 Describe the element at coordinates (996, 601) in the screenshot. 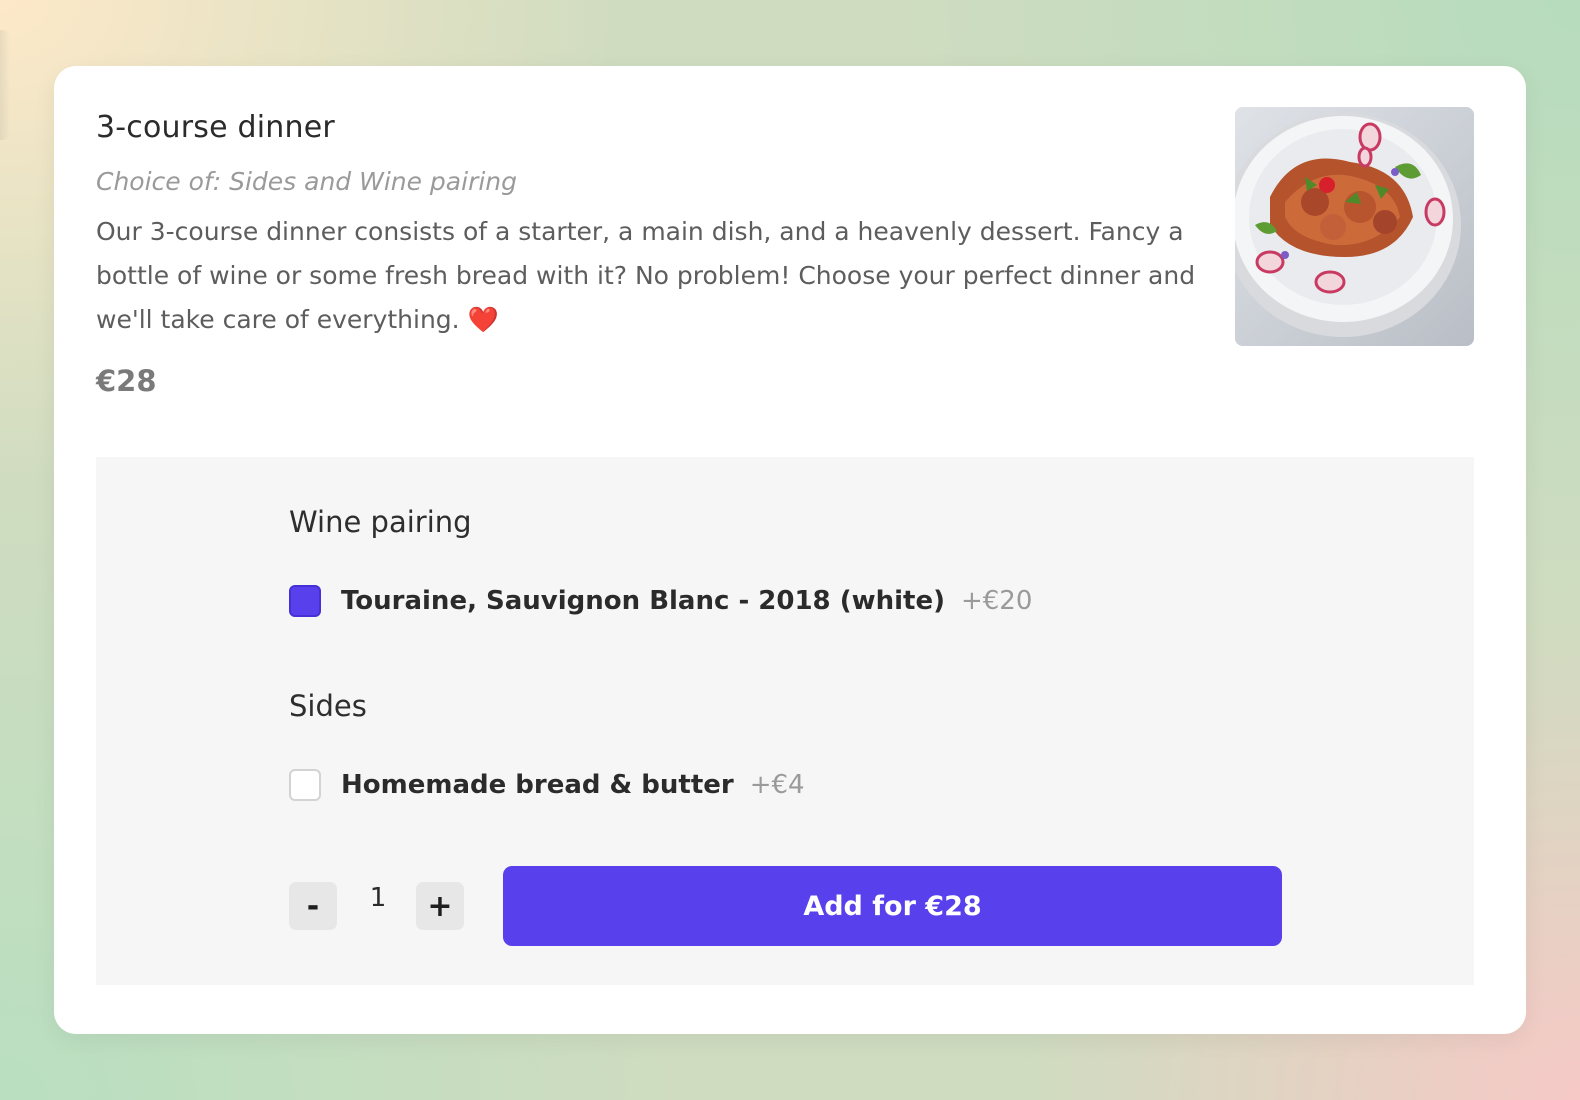

I see `wine-option-price: +€20` at that location.